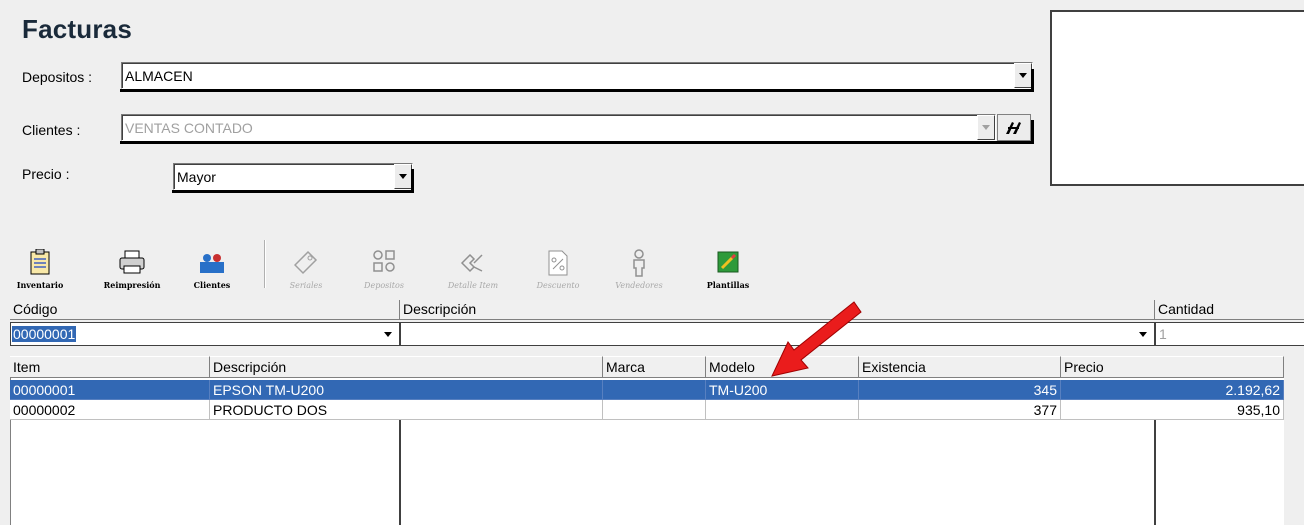 This screenshot has width=1304, height=525. I want to click on tag-icon, so click(306, 263).